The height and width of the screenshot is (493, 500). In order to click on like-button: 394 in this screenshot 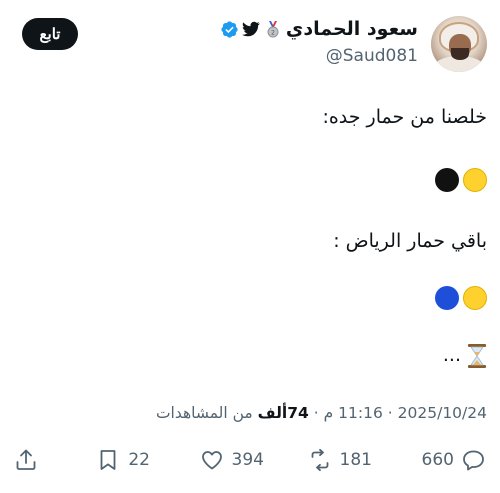, I will do `click(232, 460)`.